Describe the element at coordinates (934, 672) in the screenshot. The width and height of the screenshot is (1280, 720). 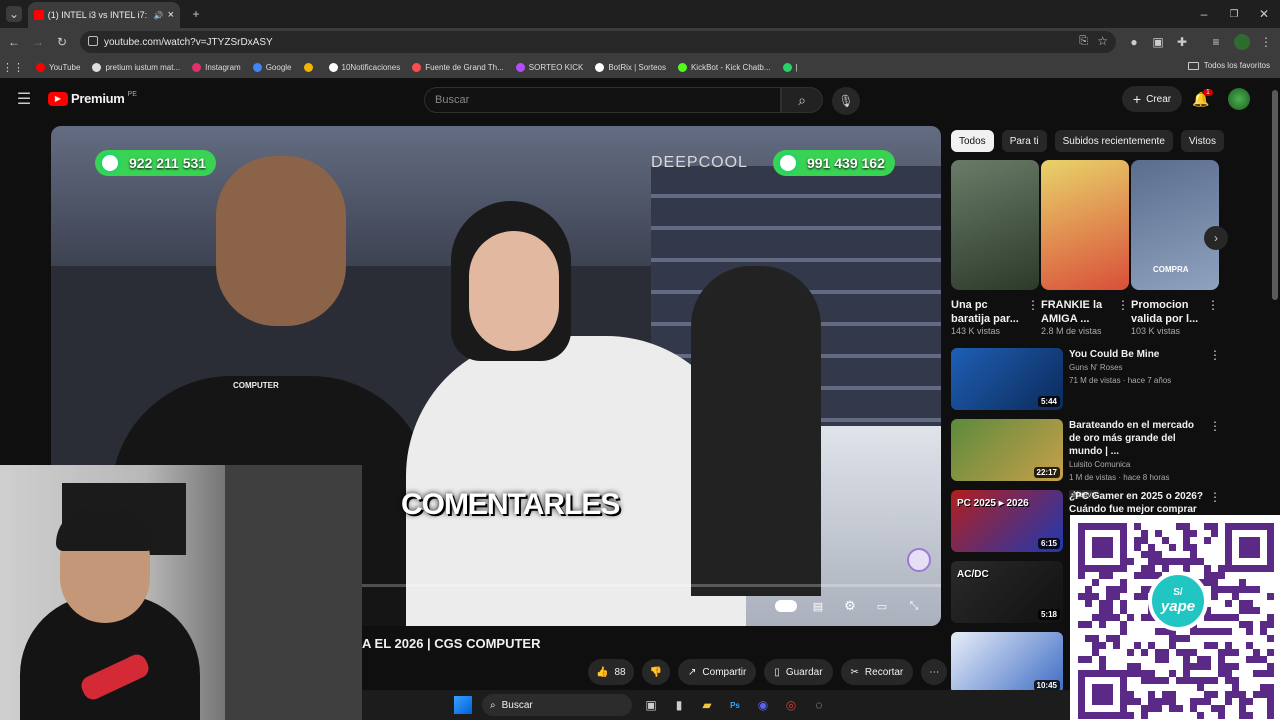
I see `more-actions-button: ⋯` at that location.